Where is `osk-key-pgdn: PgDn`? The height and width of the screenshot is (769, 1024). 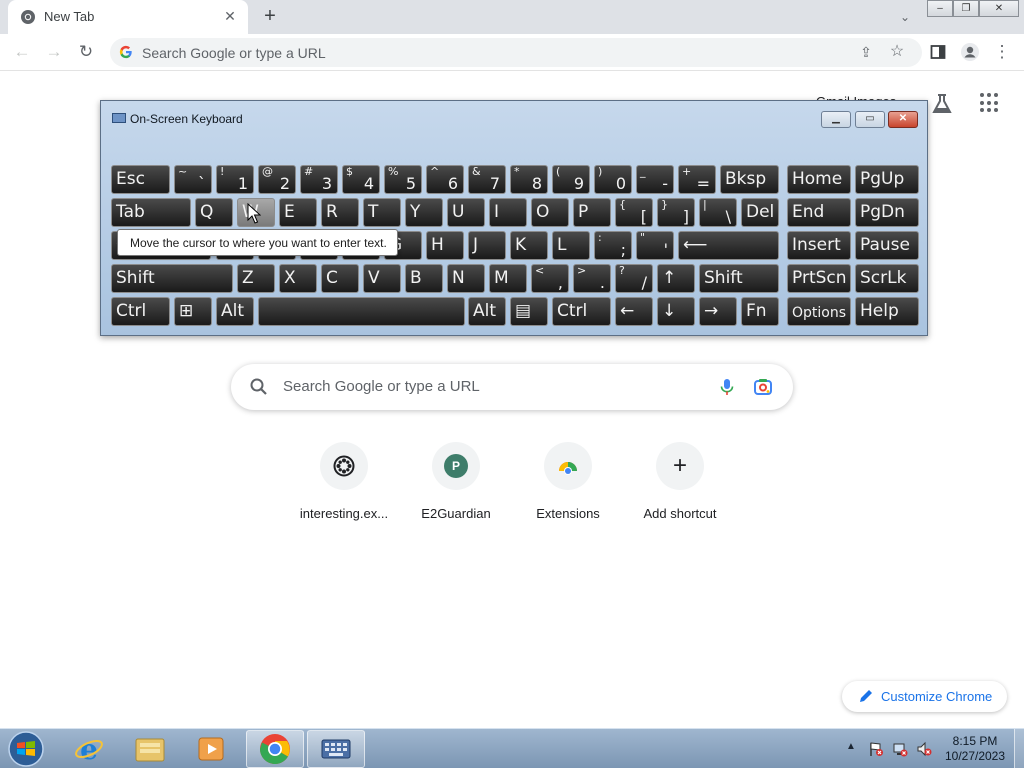 osk-key-pgdn: PgDn is located at coordinates (887, 212).